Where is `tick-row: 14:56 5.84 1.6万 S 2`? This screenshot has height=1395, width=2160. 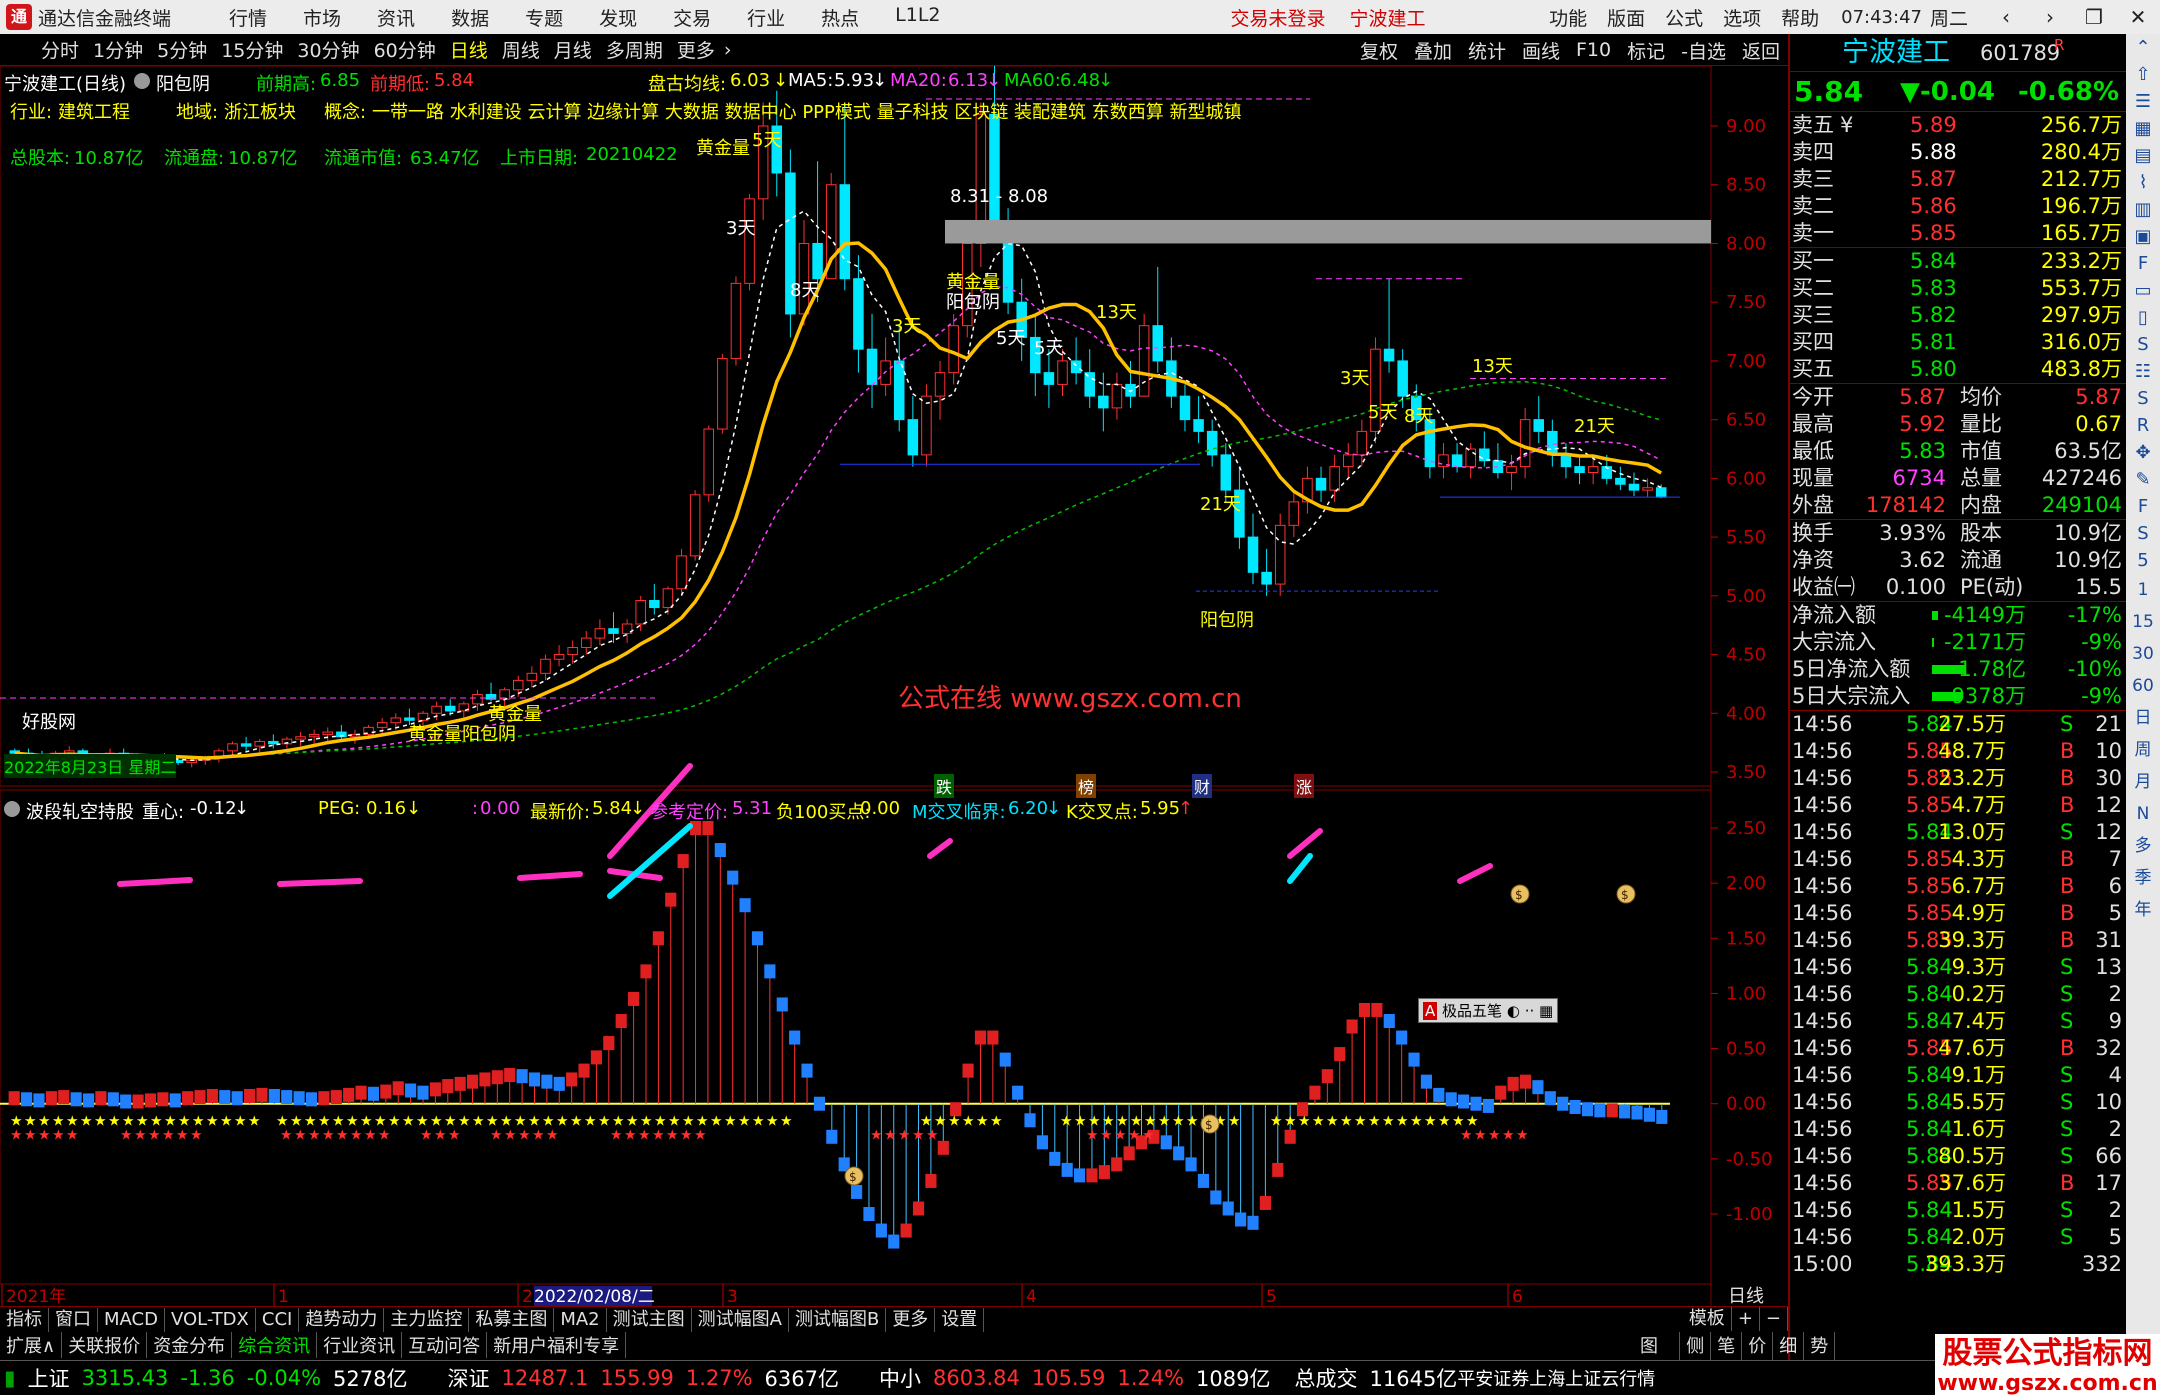
tick-row: 14:56 5.84 1.6万 S 2 is located at coordinates (1958, 1129).